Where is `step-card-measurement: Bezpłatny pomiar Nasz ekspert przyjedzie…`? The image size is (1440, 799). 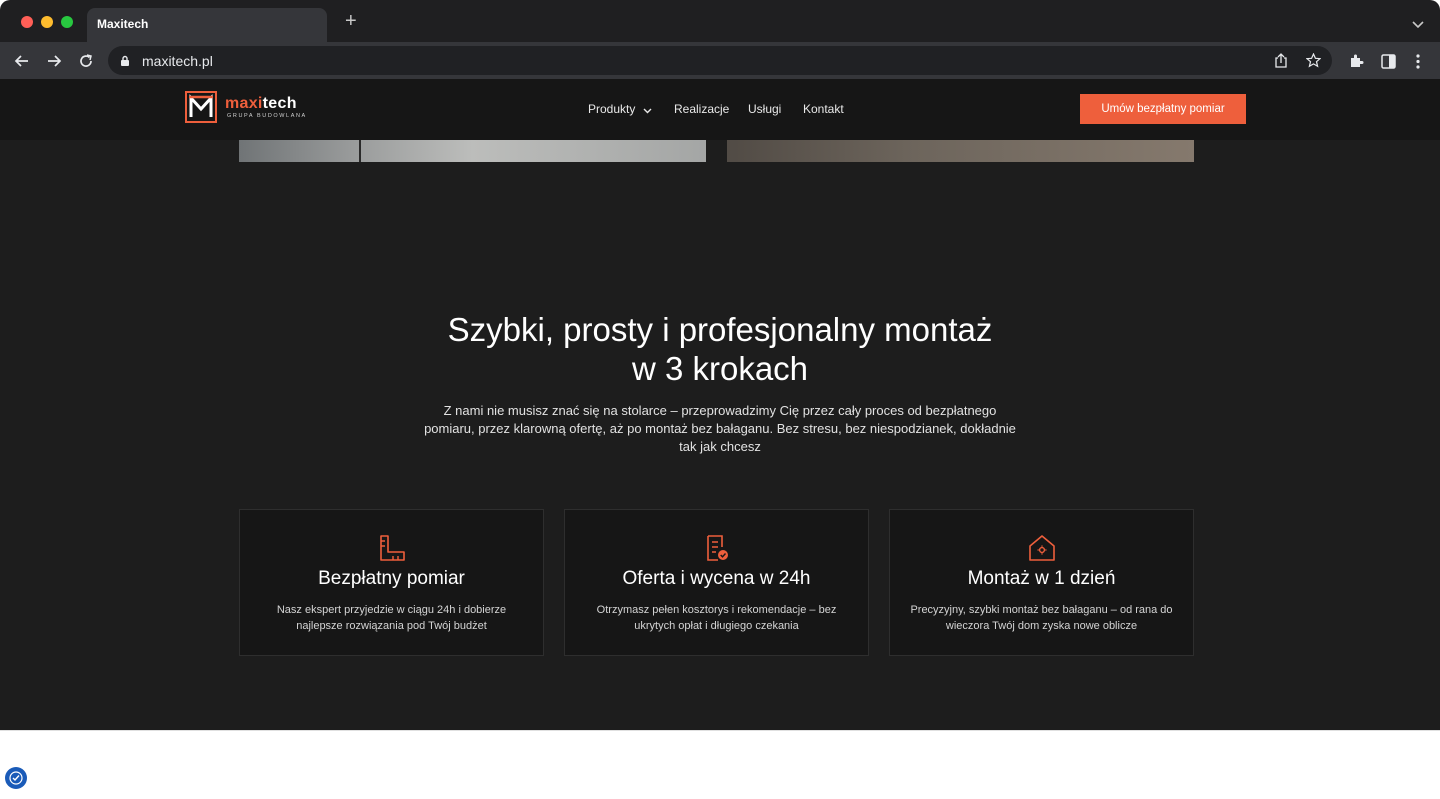 step-card-measurement: Bezpłatny pomiar Nasz ekspert przyjedzie… is located at coordinates (391, 582).